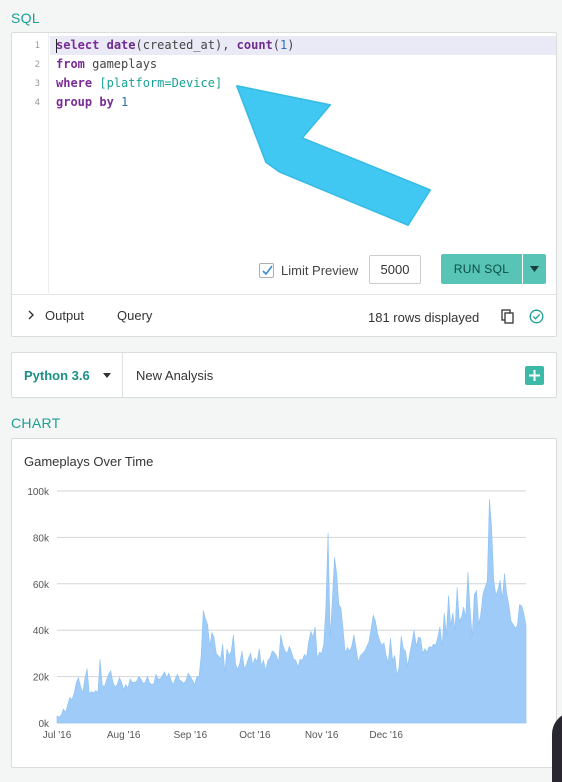  I want to click on y-tick-label: 80k, so click(41, 538).